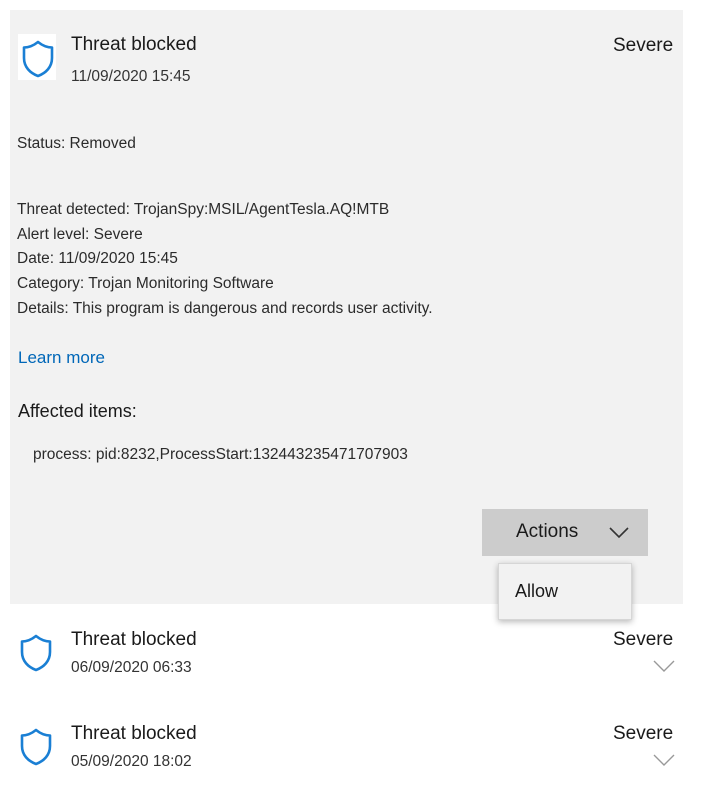  What do you see at coordinates (145, 283) in the screenshot?
I see `detail-category: Category: Trojan Monitoring Software` at bounding box center [145, 283].